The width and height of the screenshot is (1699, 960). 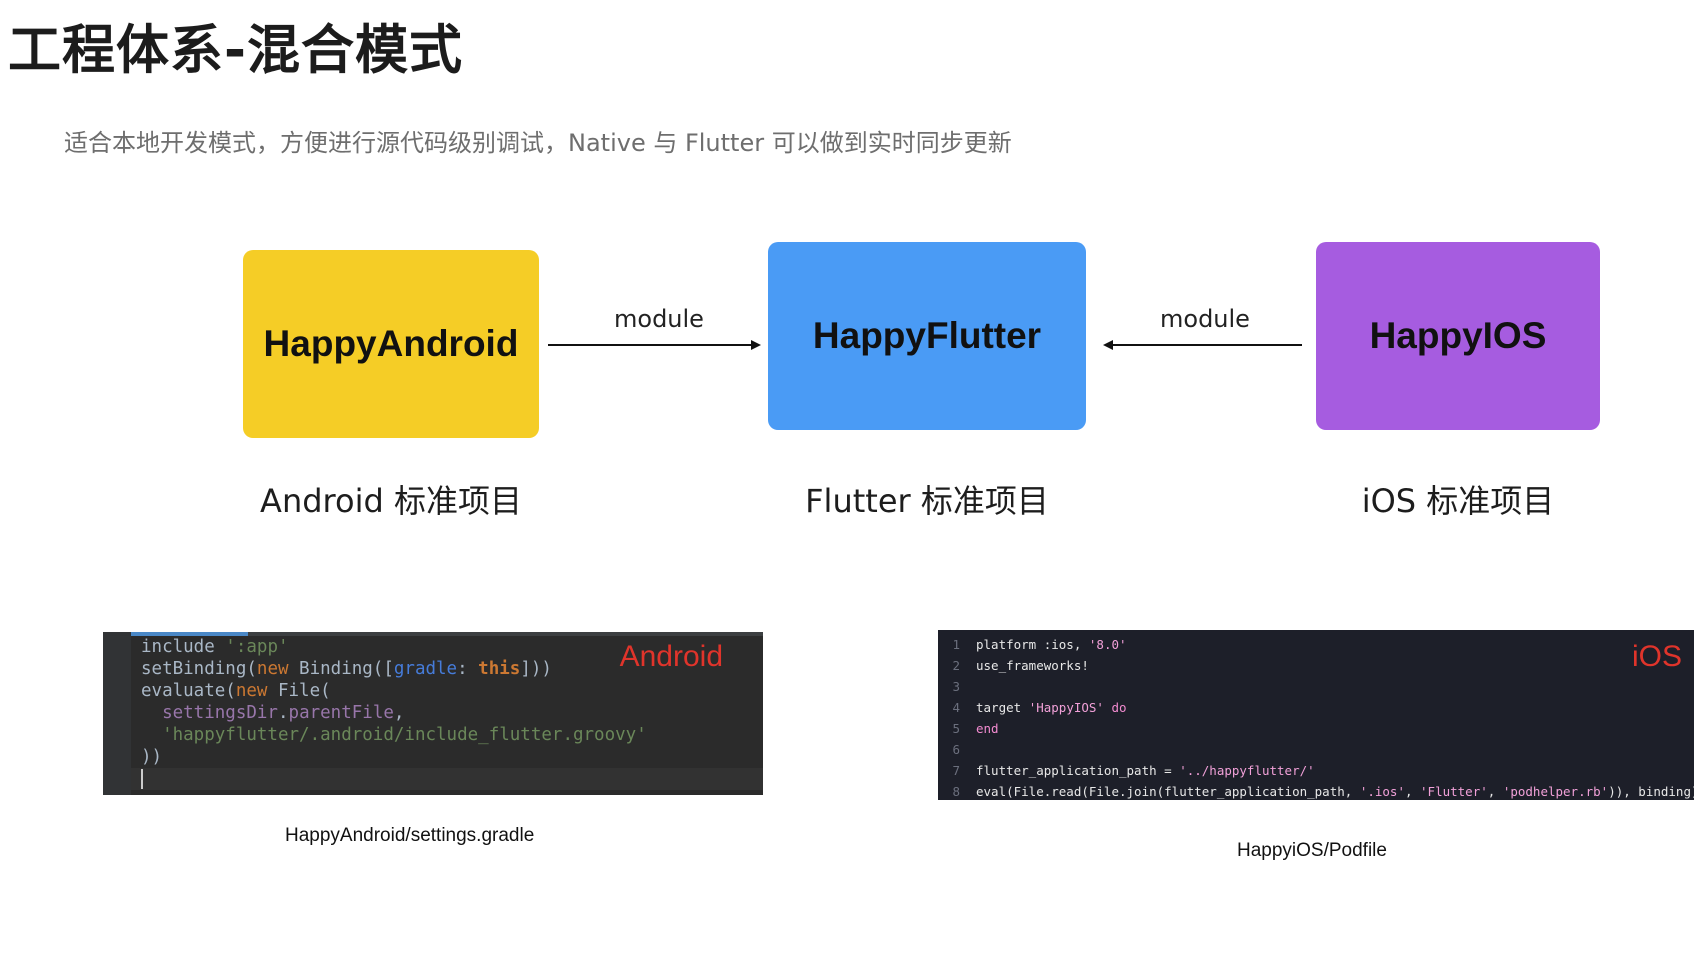 What do you see at coordinates (236, 691) in the screenshot?
I see `code-line: evaluate(new File(` at bounding box center [236, 691].